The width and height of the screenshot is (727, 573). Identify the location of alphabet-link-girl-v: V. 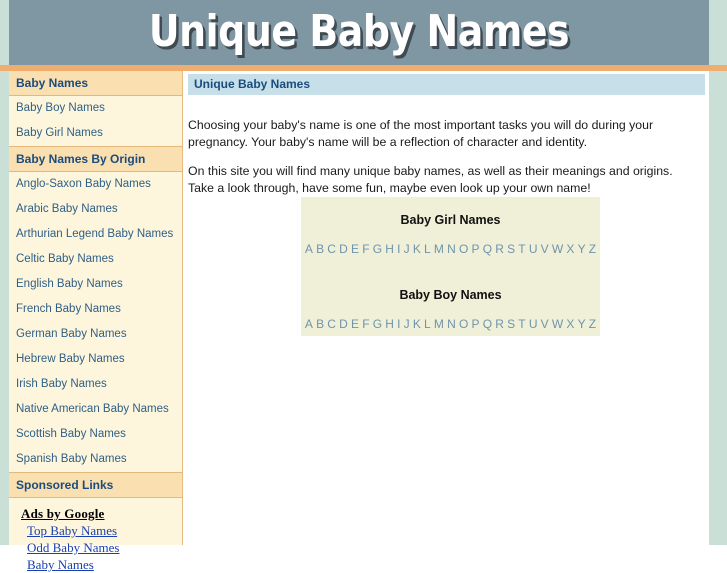
(544, 249).